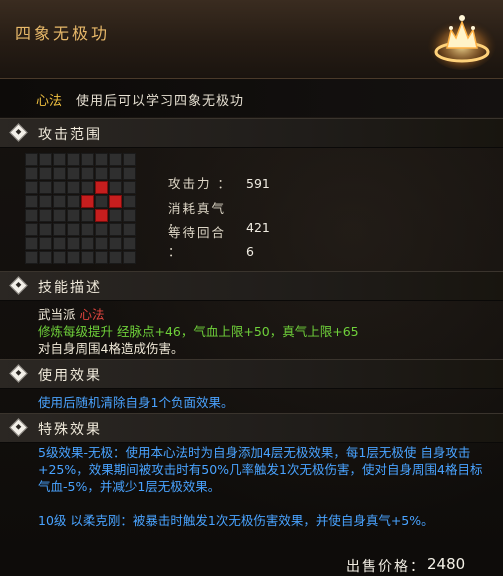 This screenshot has height=576, width=503. What do you see at coordinates (386, 567) in the screenshot?
I see `sell-price-label: 出售价格：` at bounding box center [386, 567].